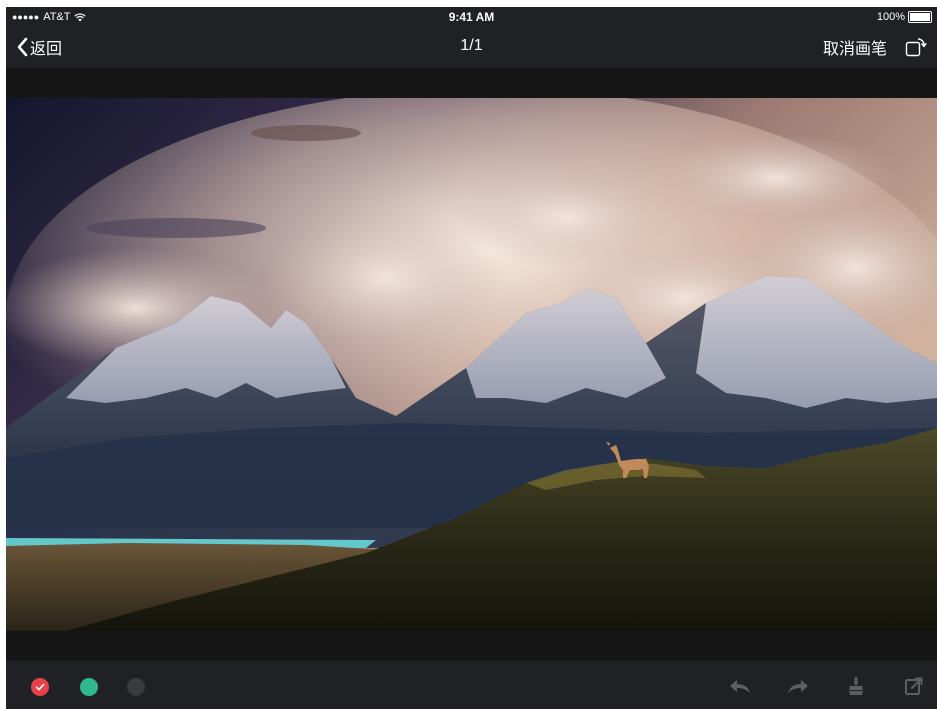 This screenshot has height=709, width=937. What do you see at coordinates (471, 83) in the screenshot?
I see `photo-letterbox-top` at bounding box center [471, 83].